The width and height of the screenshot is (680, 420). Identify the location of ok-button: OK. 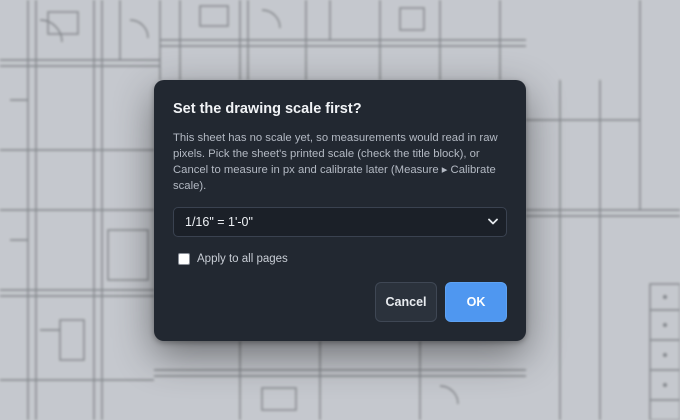
(476, 302).